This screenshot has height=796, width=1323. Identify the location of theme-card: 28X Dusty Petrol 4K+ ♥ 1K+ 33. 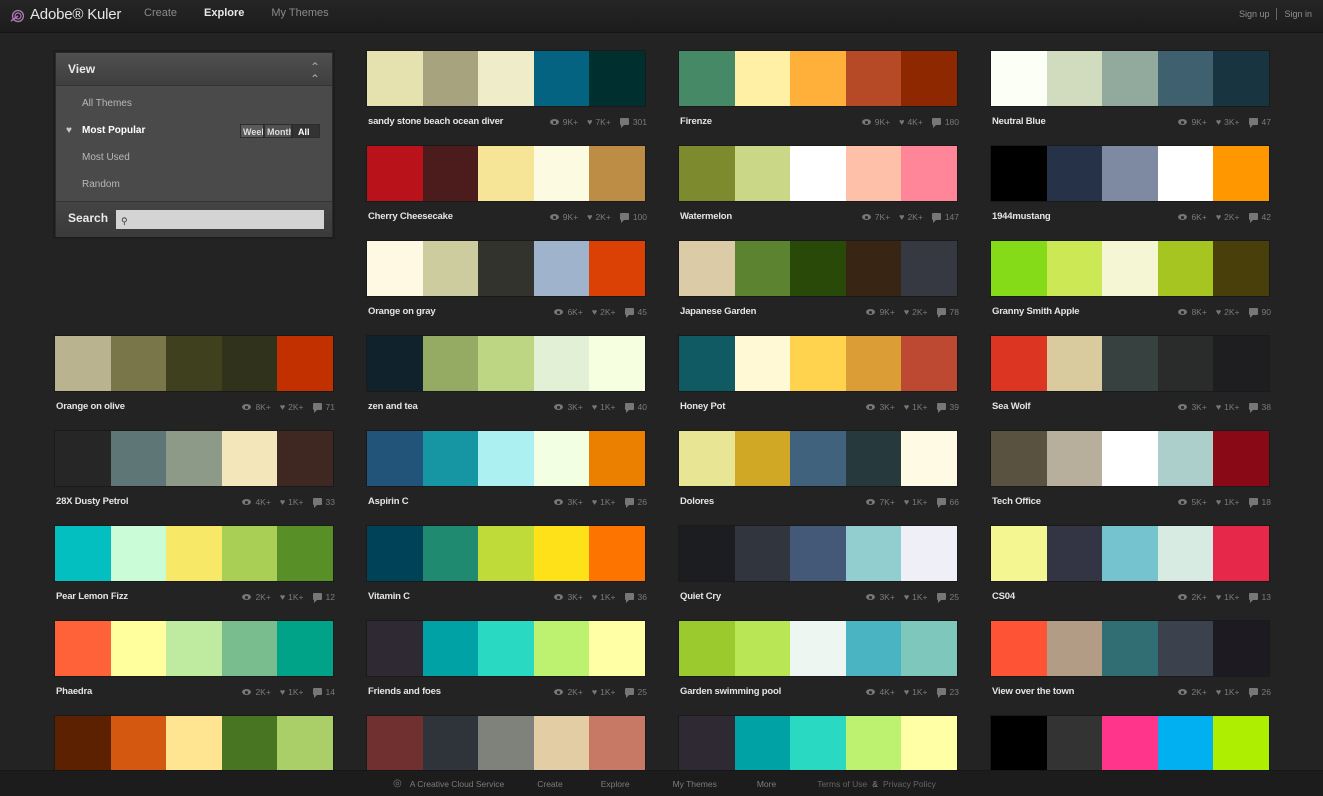
(195, 471).